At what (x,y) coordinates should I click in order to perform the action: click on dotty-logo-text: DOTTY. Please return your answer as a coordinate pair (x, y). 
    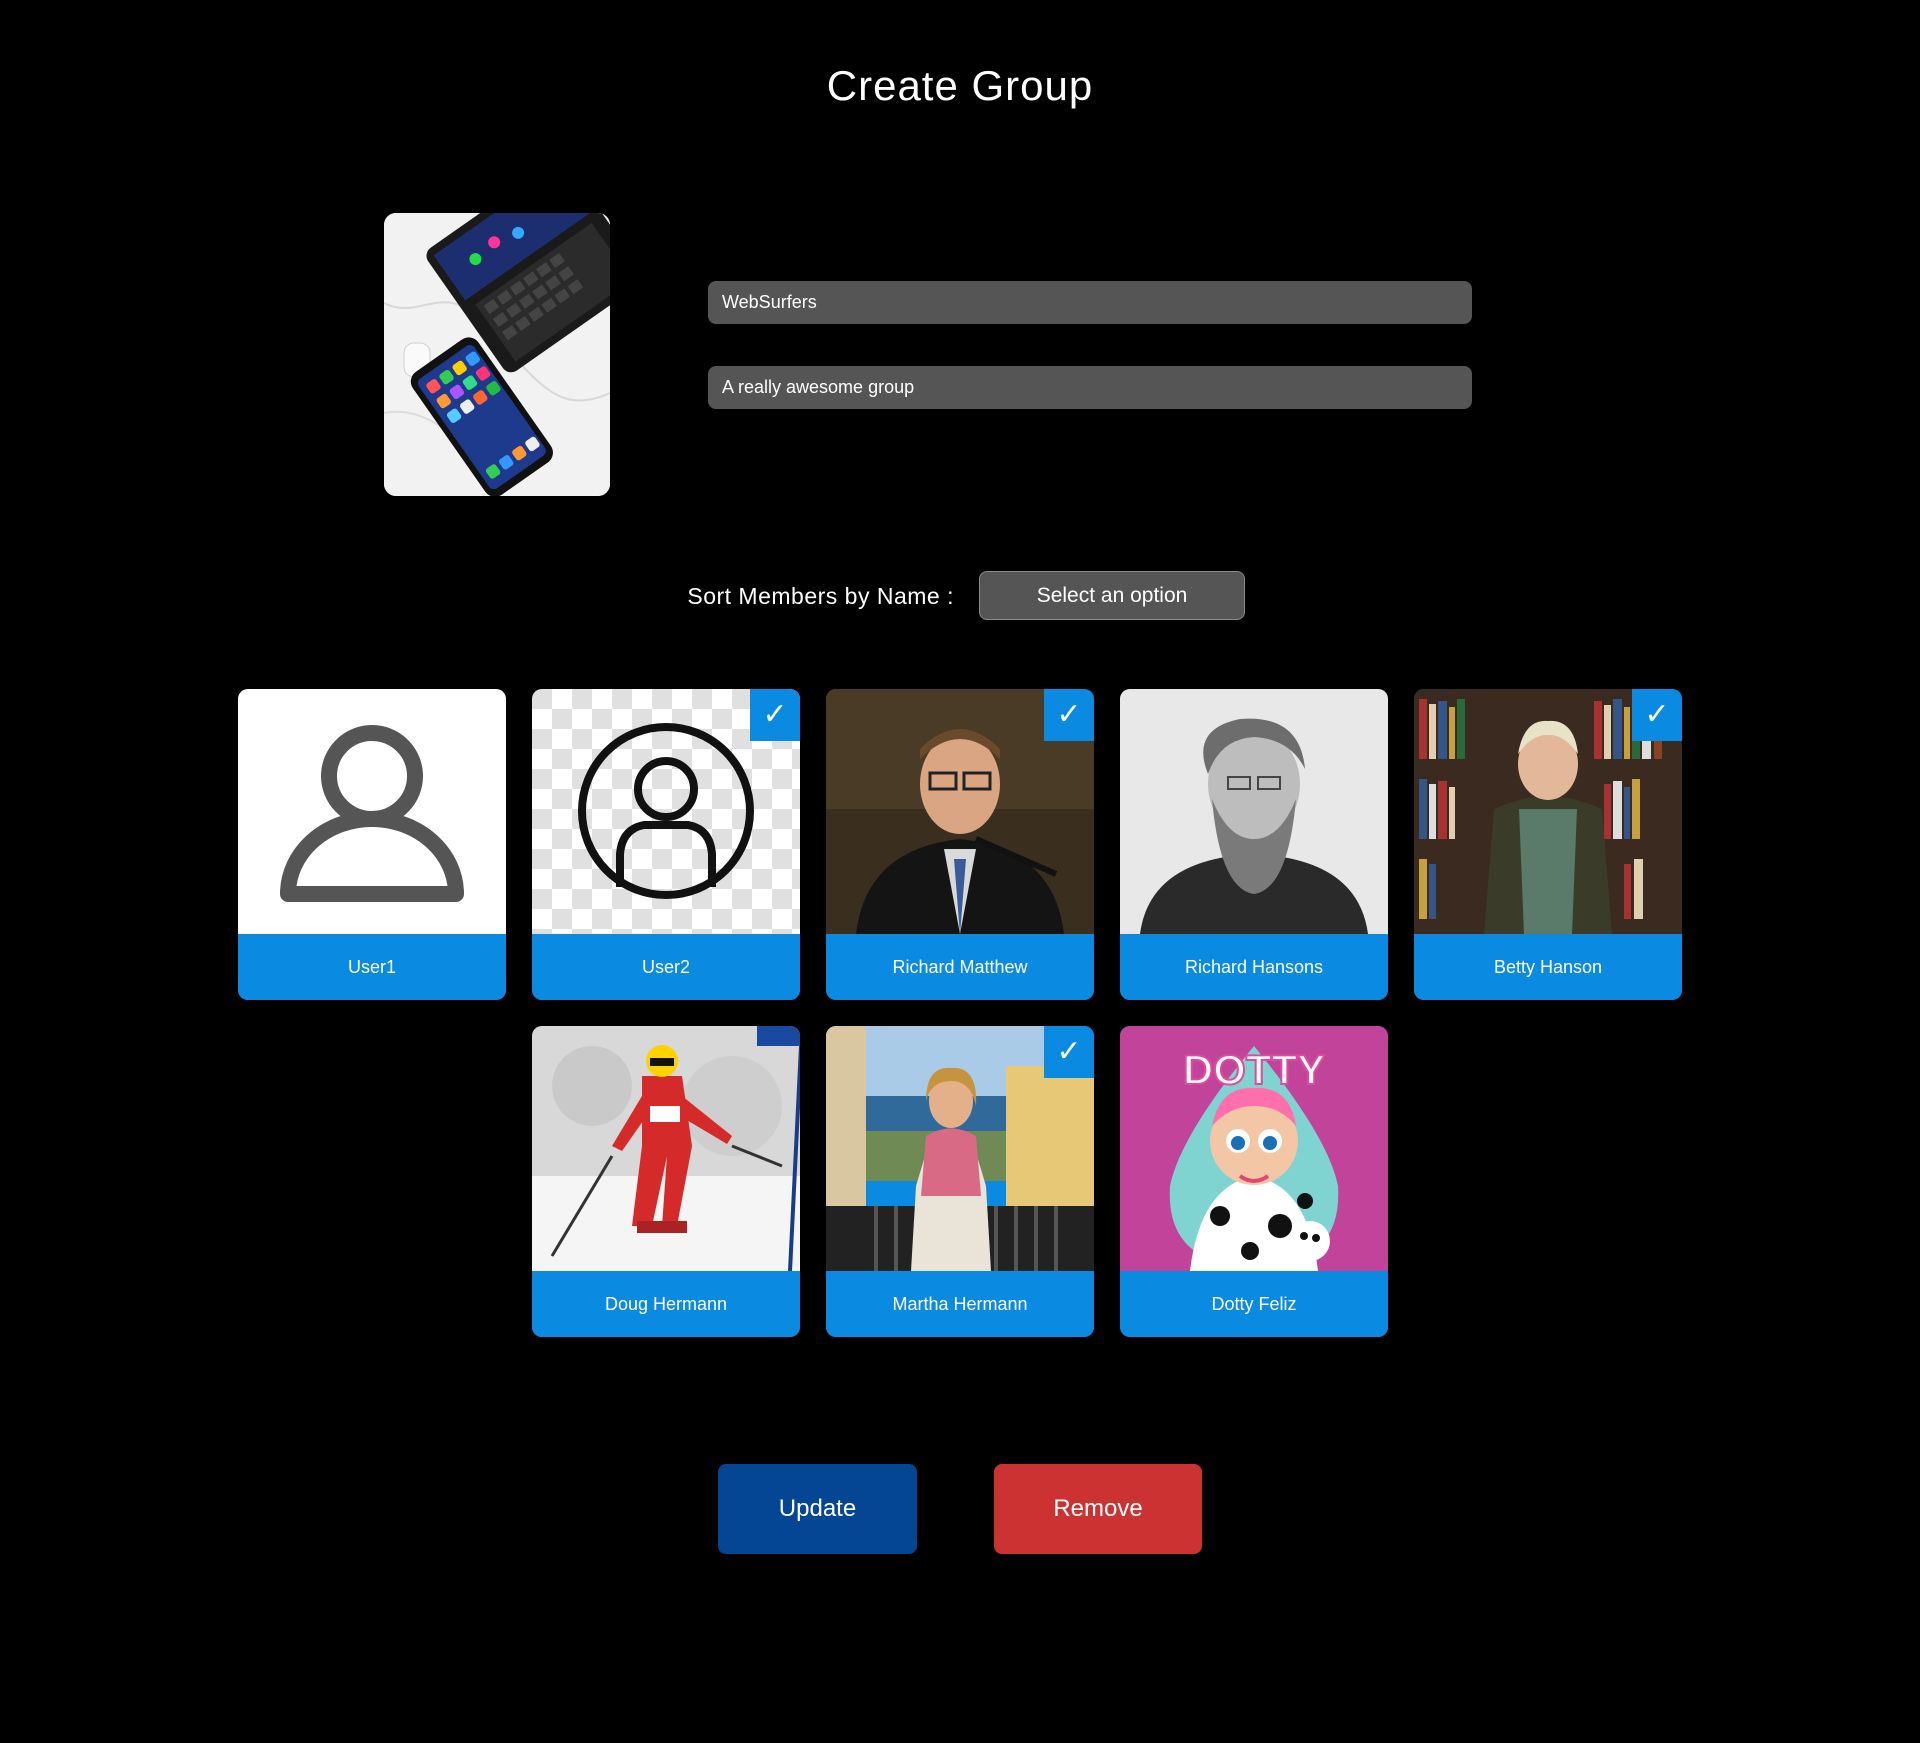
    Looking at the image, I should click on (1254, 1069).